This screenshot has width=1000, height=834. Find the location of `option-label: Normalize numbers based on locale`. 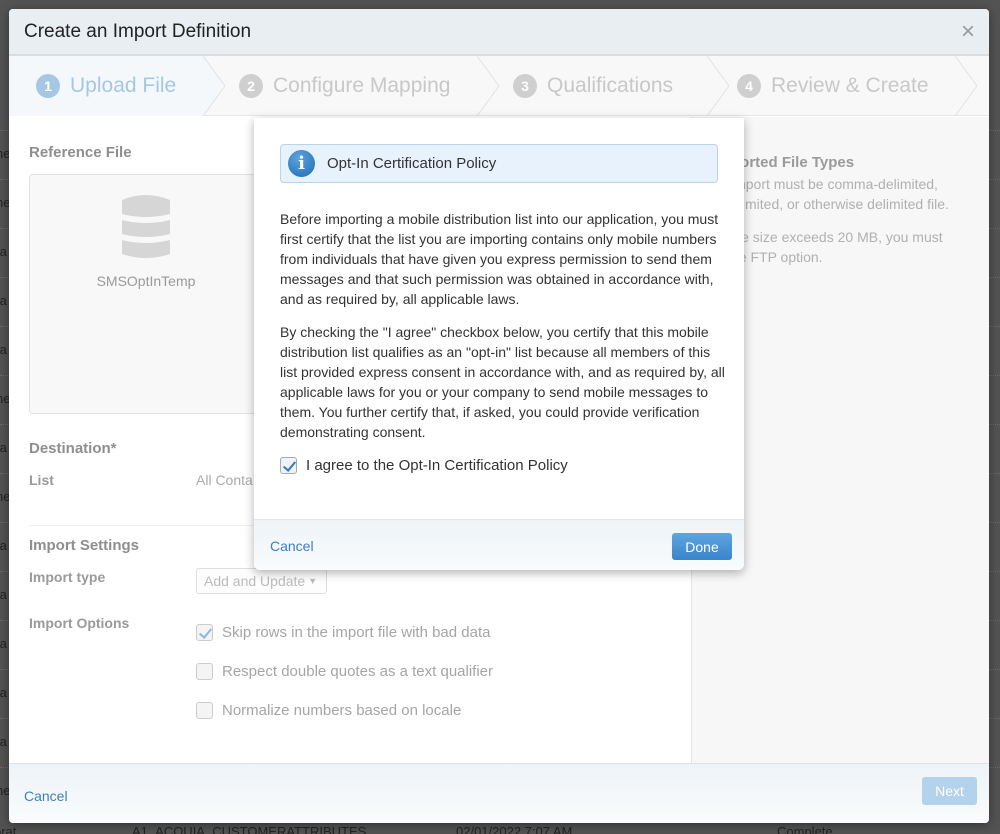

option-label: Normalize numbers based on locale is located at coordinates (342, 710).